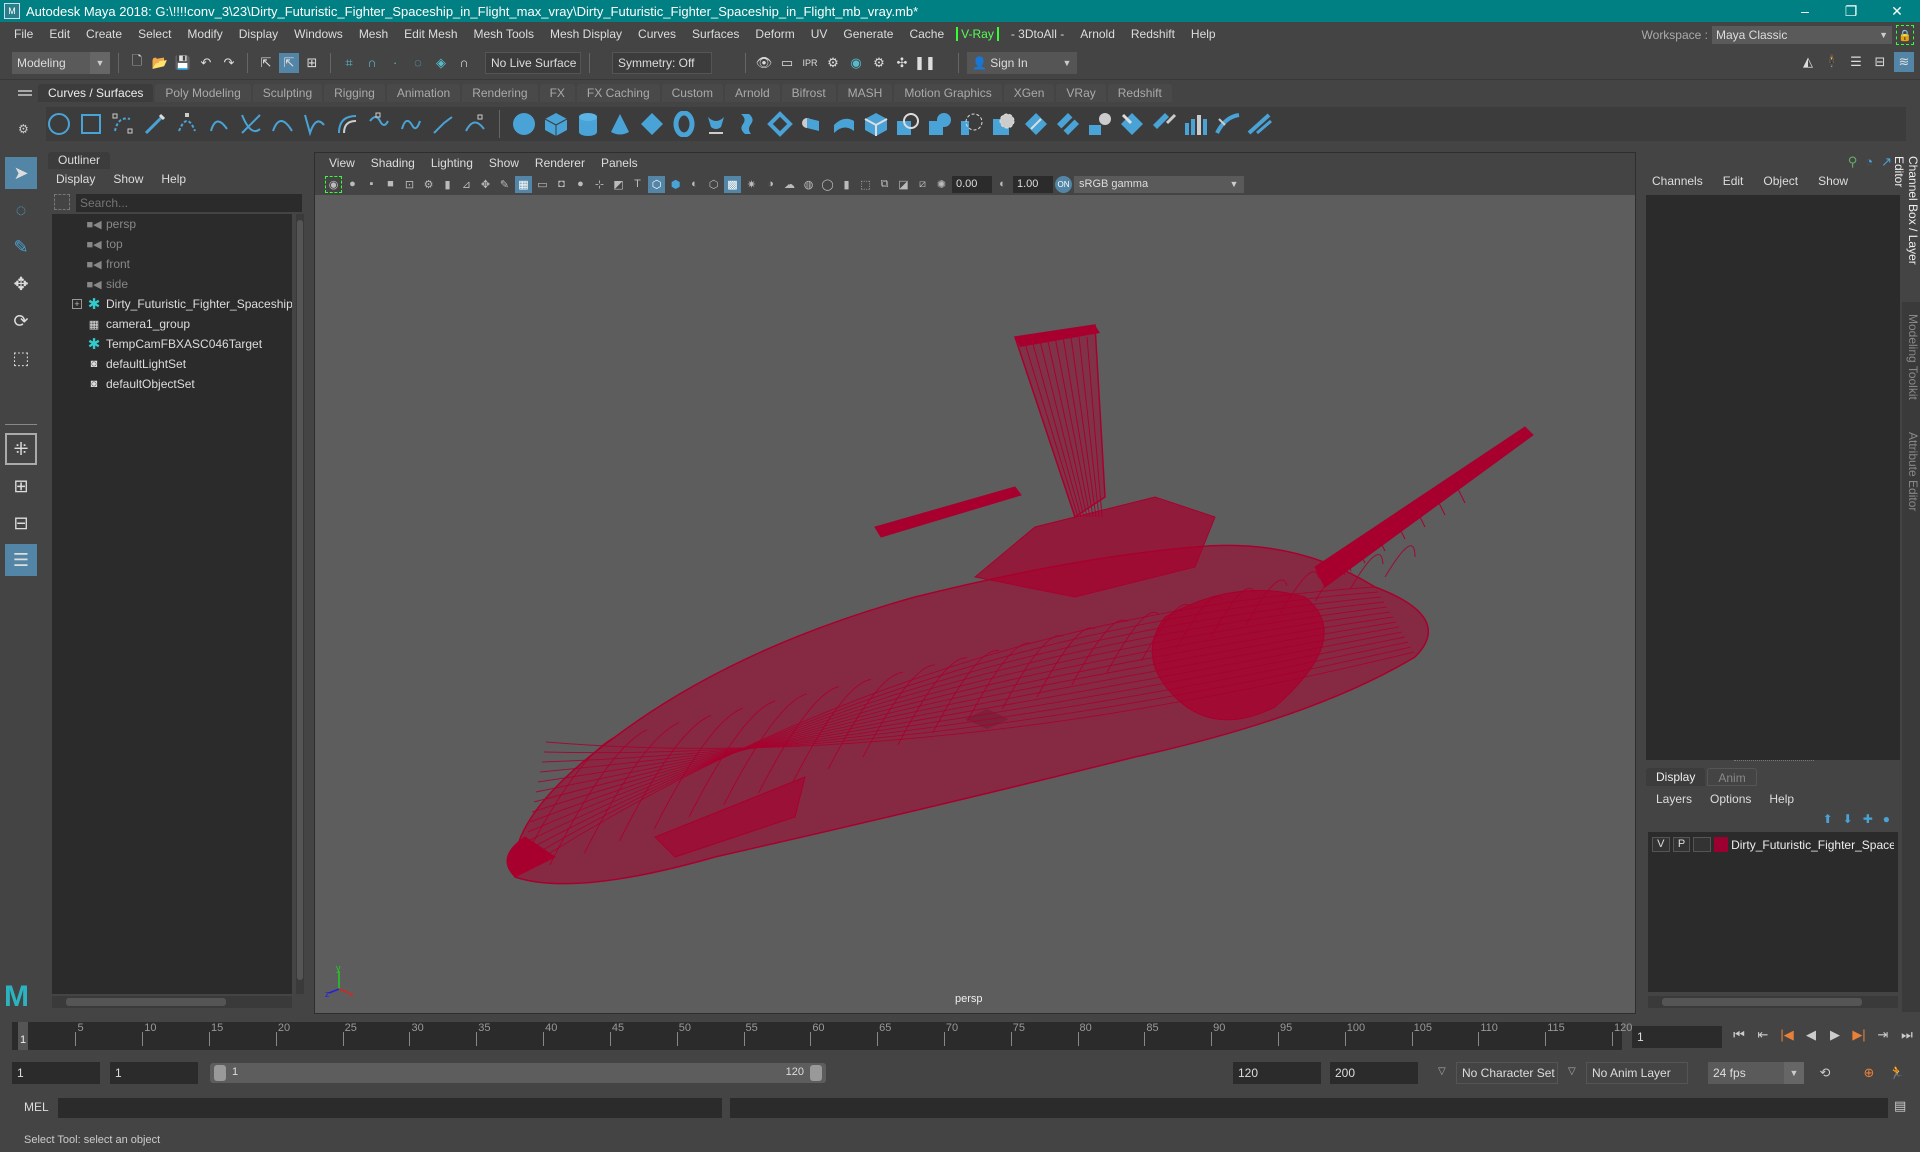 The height and width of the screenshot is (1152, 1920). What do you see at coordinates (189, 203) in the screenshot?
I see `outliner-search-input` at bounding box center [189, 203].